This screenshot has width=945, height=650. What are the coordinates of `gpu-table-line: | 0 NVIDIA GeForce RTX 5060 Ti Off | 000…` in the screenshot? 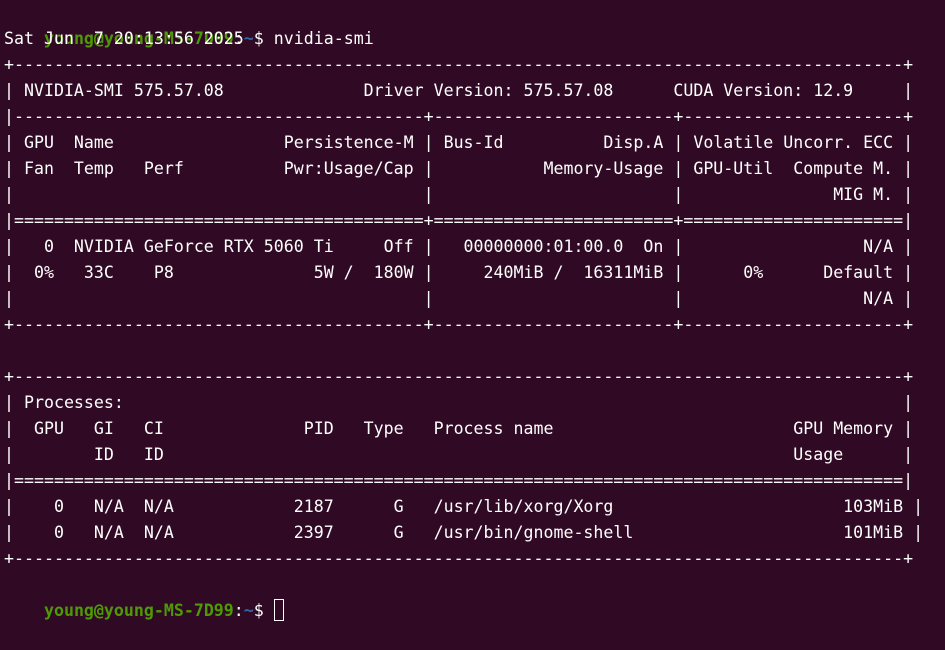 It's located at (459, 246).